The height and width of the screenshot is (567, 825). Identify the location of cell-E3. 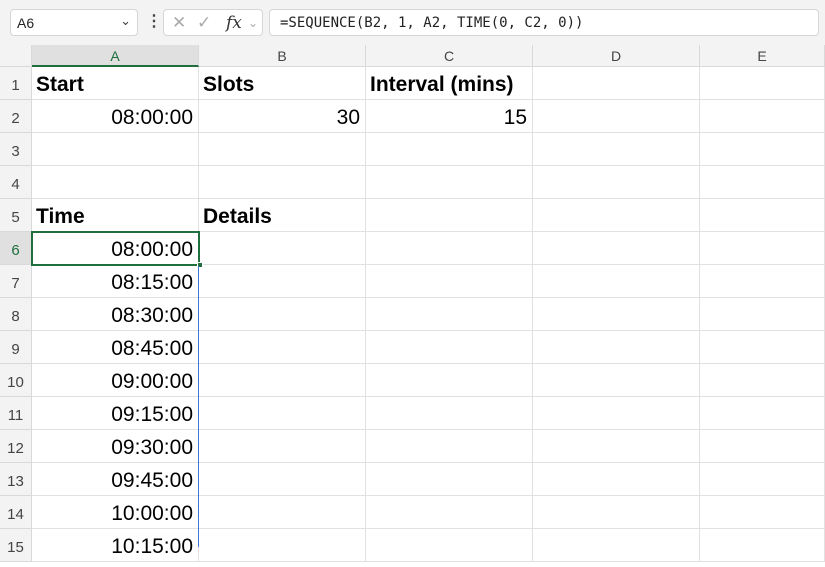
(762, 149).